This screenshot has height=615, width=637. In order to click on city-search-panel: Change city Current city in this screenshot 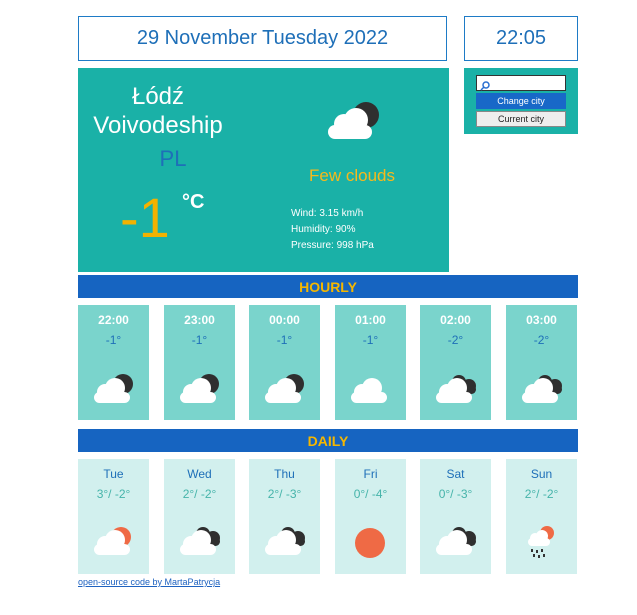, I will do `click(521, 101)`.